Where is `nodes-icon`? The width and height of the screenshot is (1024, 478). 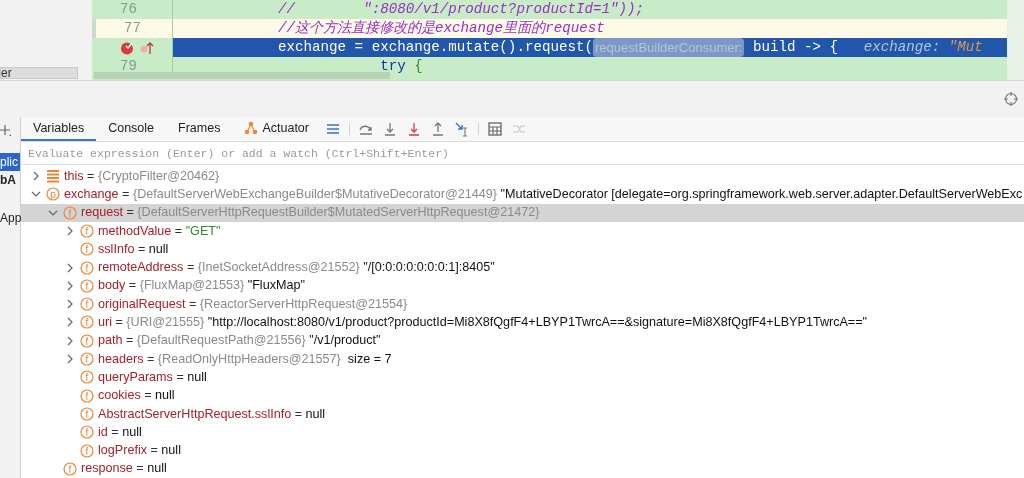 nodes-icon is located at coordinates (251, 128).